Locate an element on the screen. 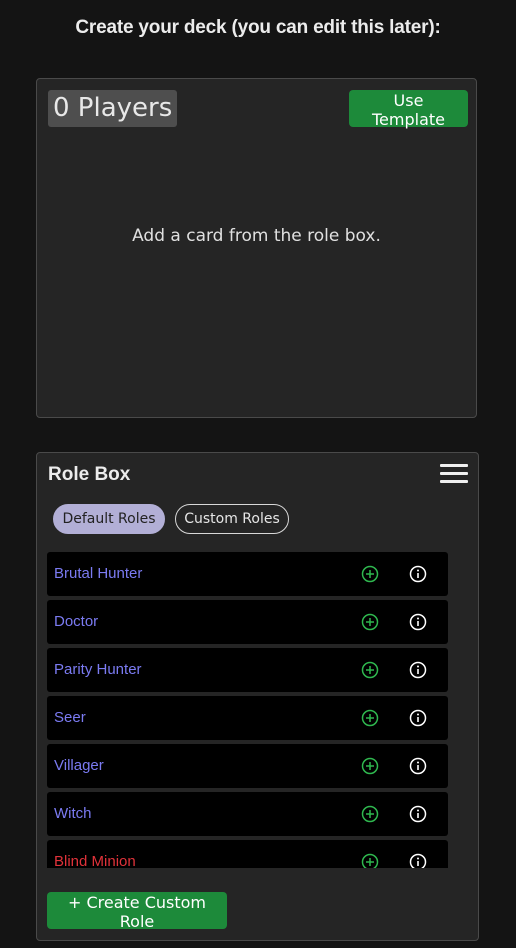 Image resolution: width=516 pixels, height=948 pixels. use-template-button: Use Template is located at coordinates (408, 109).